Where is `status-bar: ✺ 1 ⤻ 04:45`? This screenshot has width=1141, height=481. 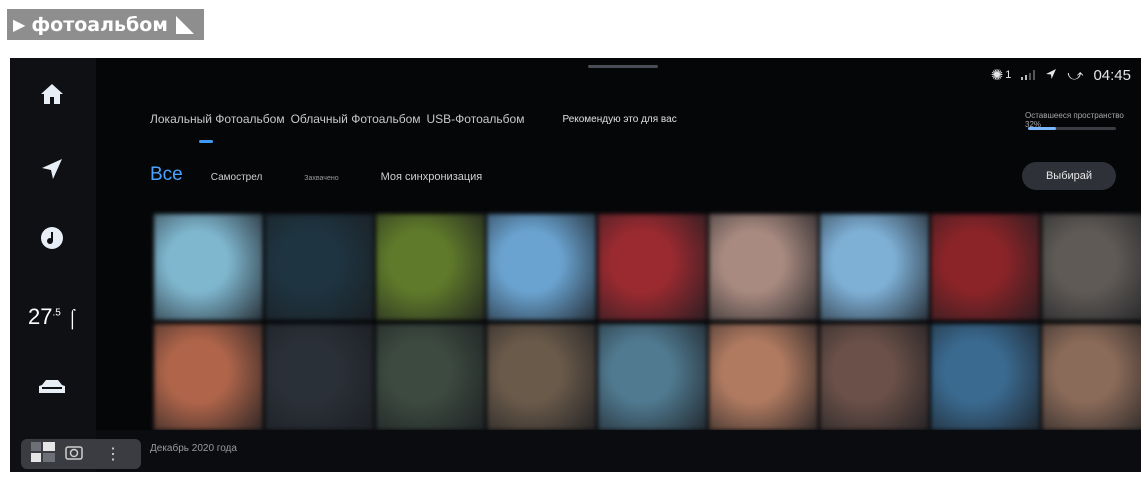
status-bar: ✺ 1 ⤻ 04:45 is located at coordinates (1060, 75).